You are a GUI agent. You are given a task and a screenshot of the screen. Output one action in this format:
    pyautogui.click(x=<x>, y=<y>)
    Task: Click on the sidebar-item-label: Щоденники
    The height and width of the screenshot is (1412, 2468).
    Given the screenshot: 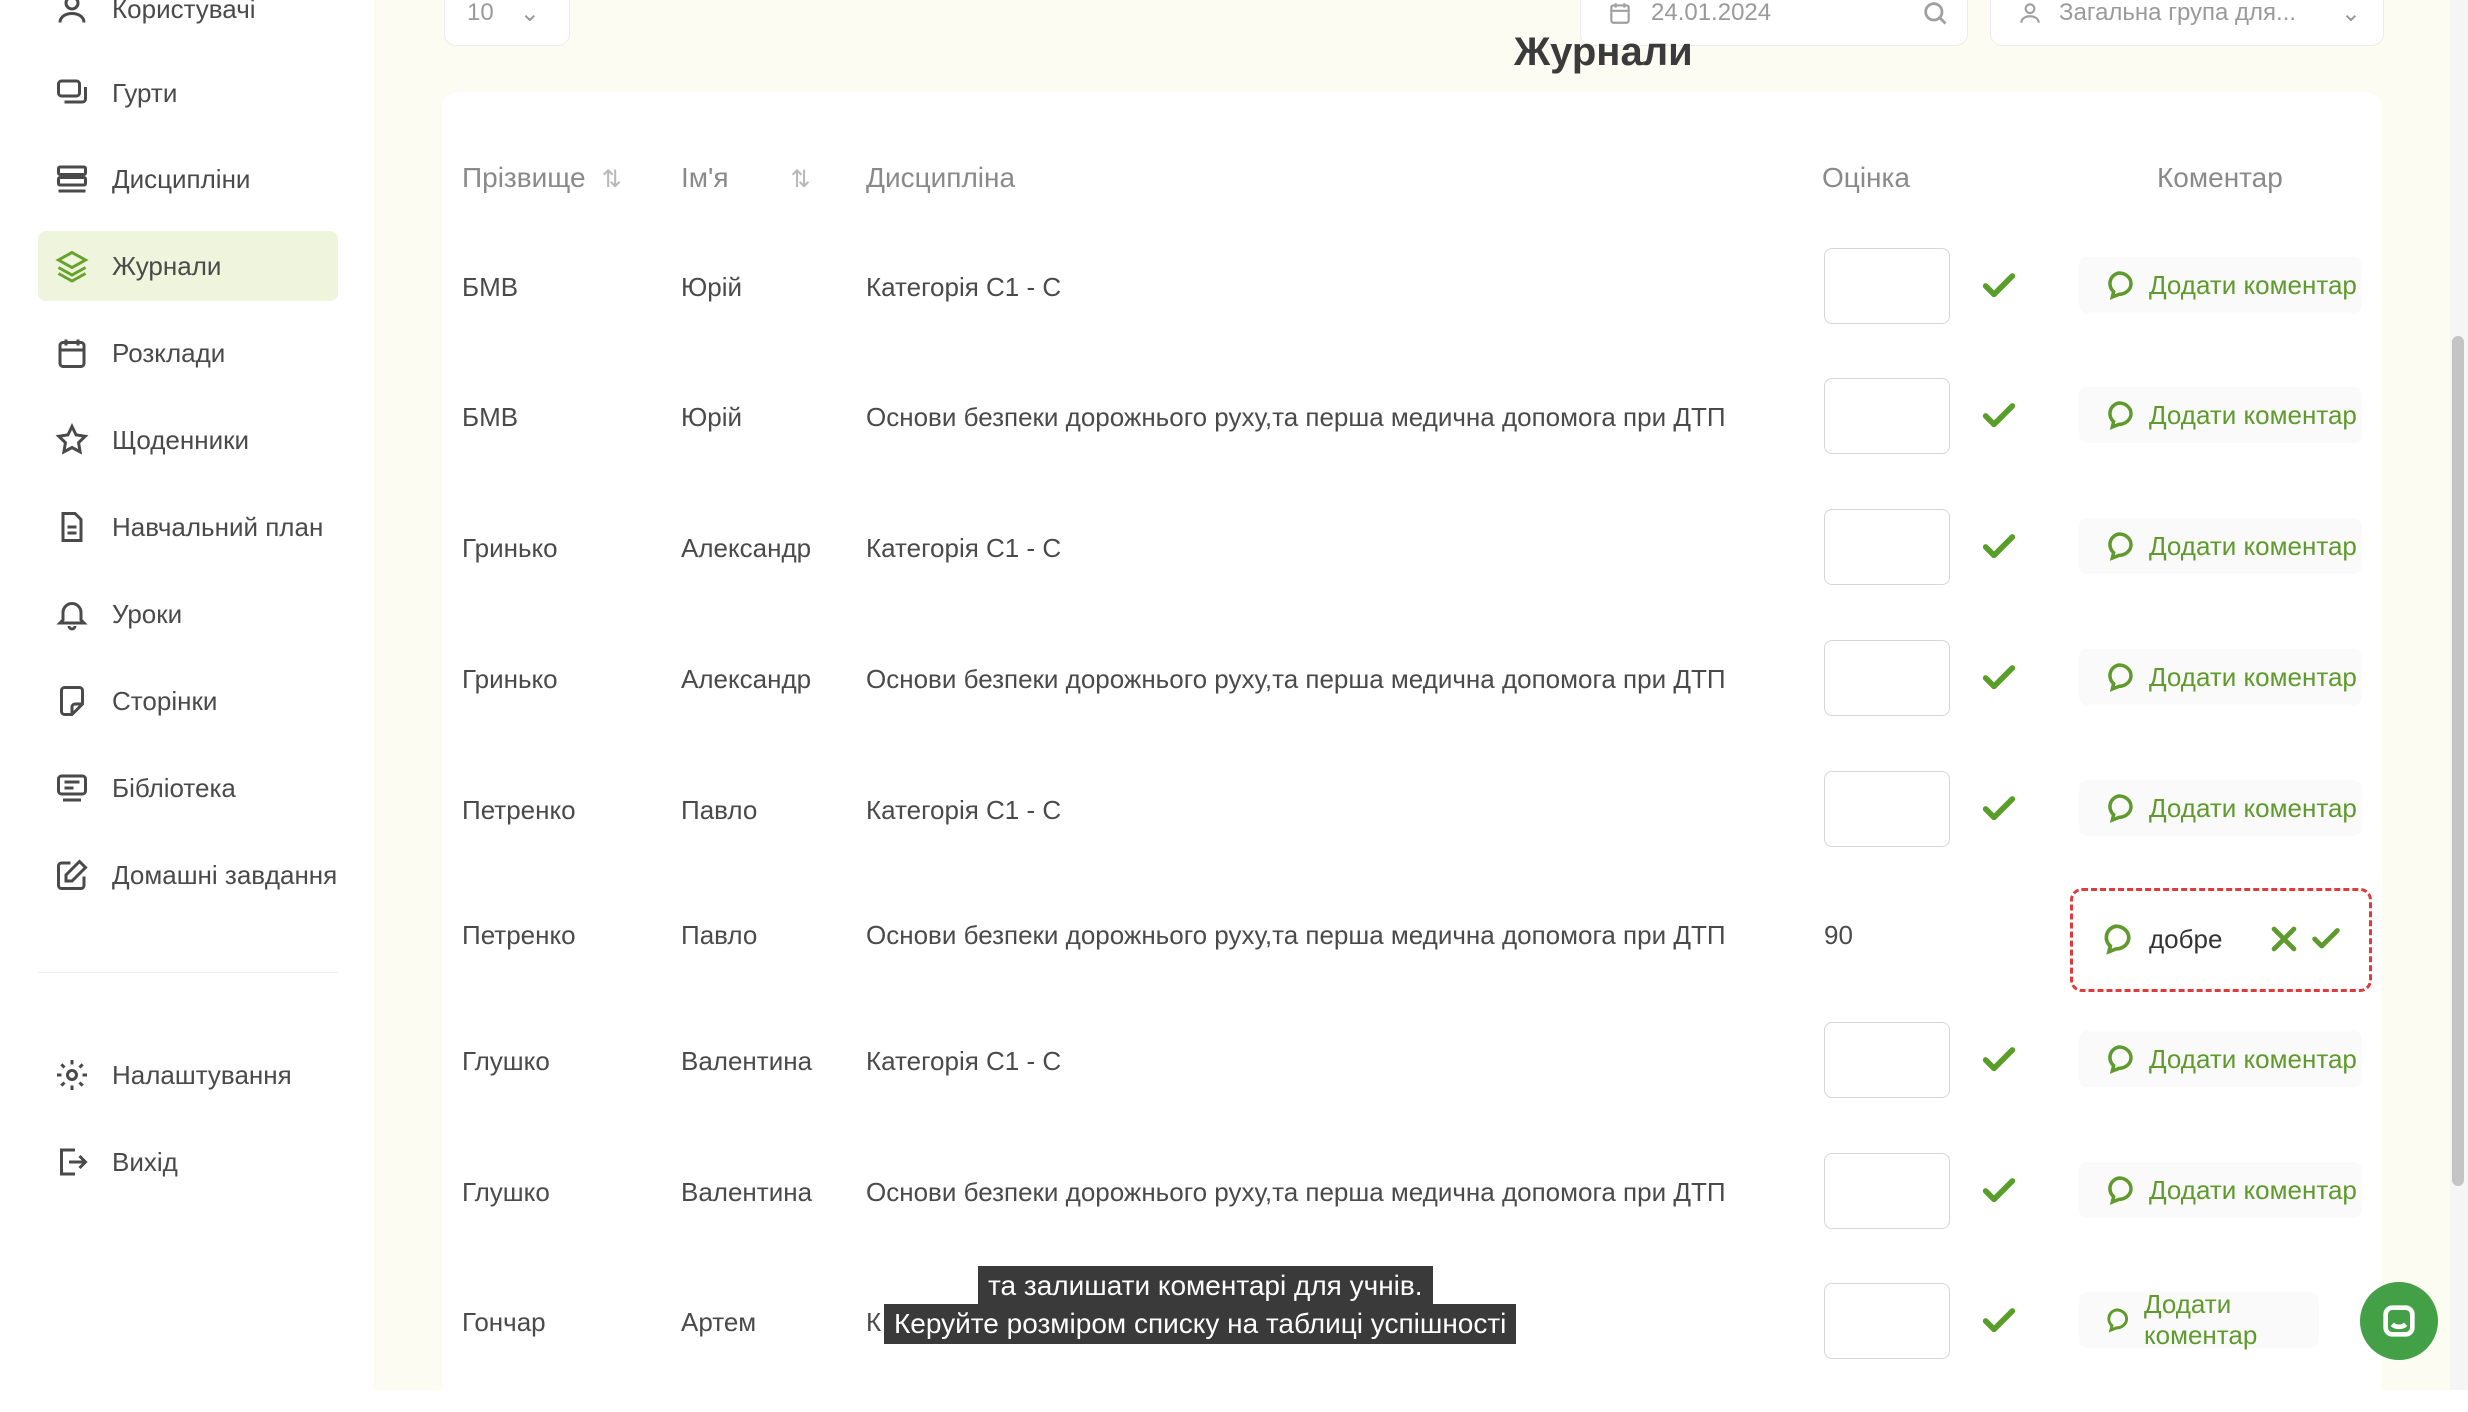 What is the action you would take?
    pyautogui.click(x=181, y=439)
    